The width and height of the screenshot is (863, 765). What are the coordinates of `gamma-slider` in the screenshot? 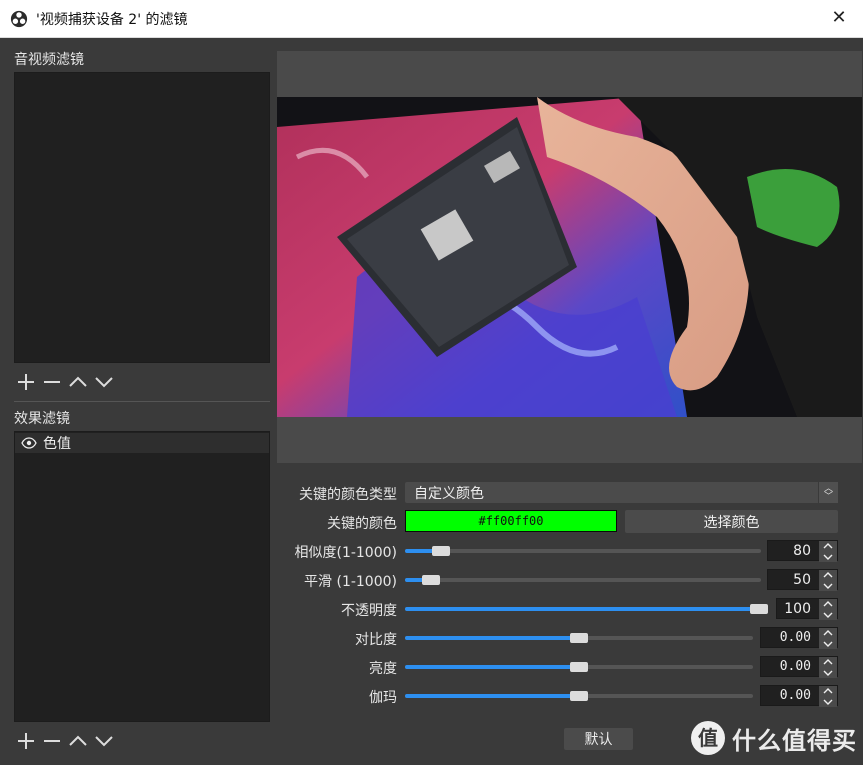 It's located at (579, 696).